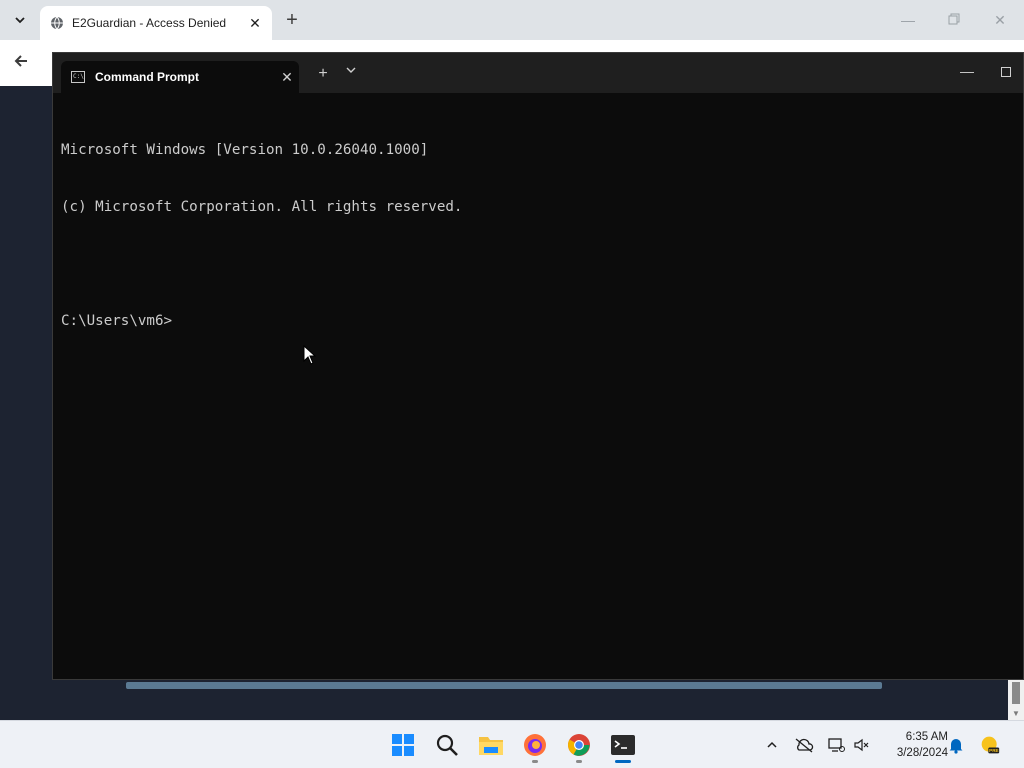  Describe the element at coordinates (623, 761) in the screenshot. I see `active-indicator` at that location.